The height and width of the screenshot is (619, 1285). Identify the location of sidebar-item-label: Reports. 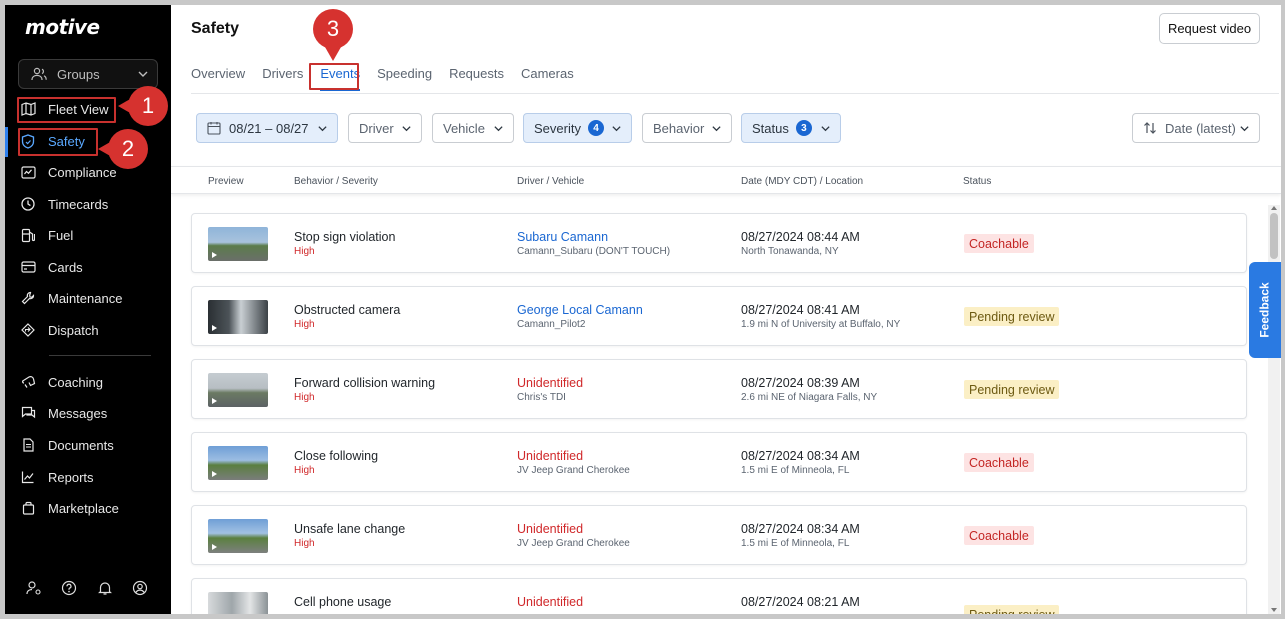
(71, 477).